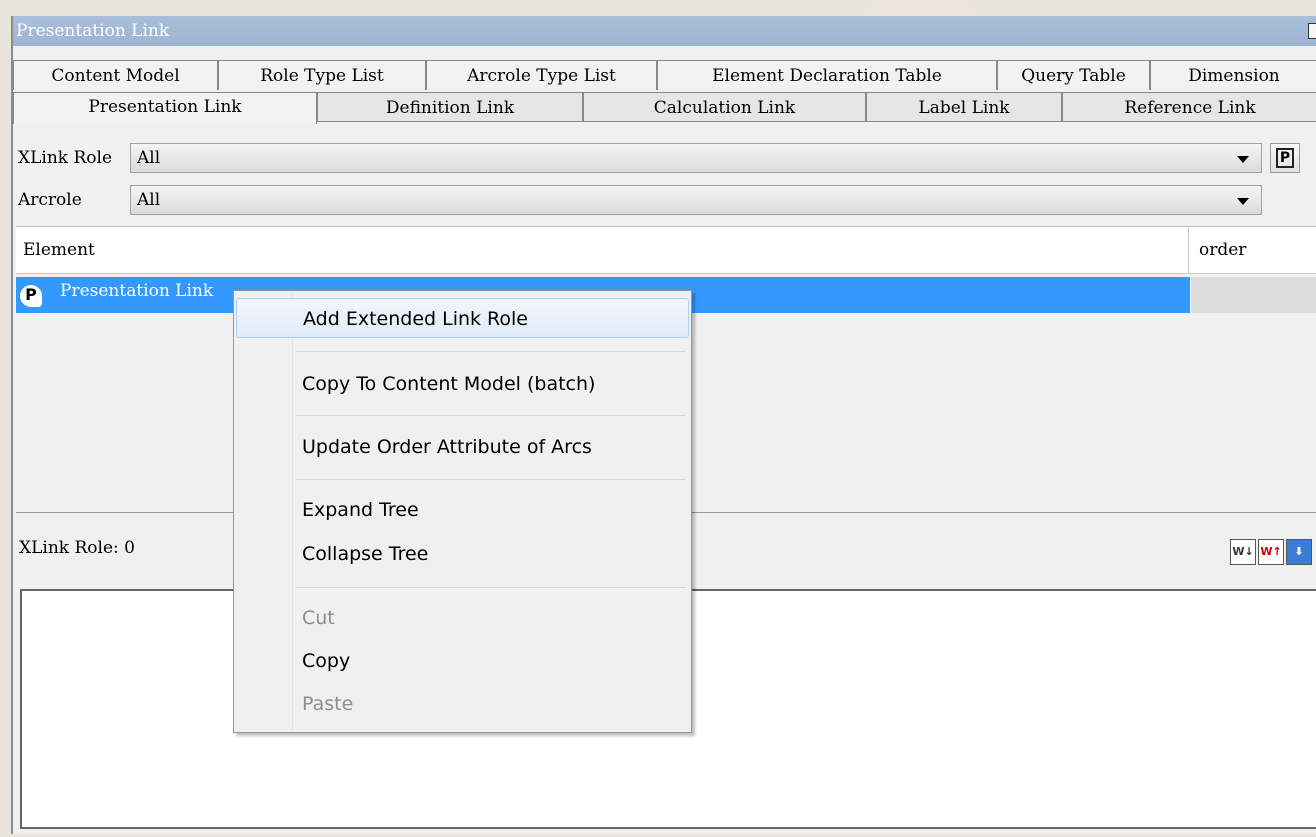  Describe the element at coordinates (322, 75) in the screenshot. I see `tab-role-type-list: Role Type List` at that location.